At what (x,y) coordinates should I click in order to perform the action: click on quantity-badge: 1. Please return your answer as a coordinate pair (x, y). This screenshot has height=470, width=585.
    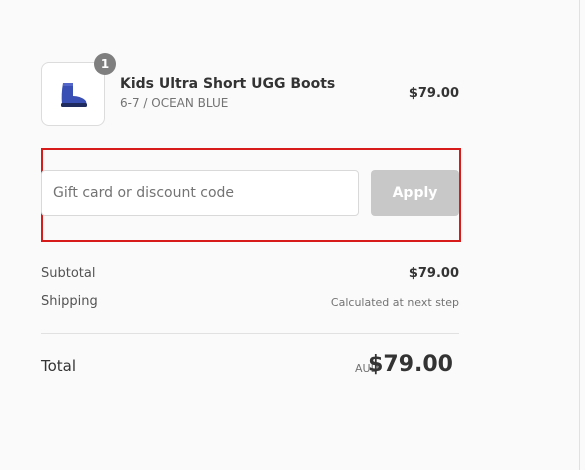
    Looking at the image, I should click on (105, 64).